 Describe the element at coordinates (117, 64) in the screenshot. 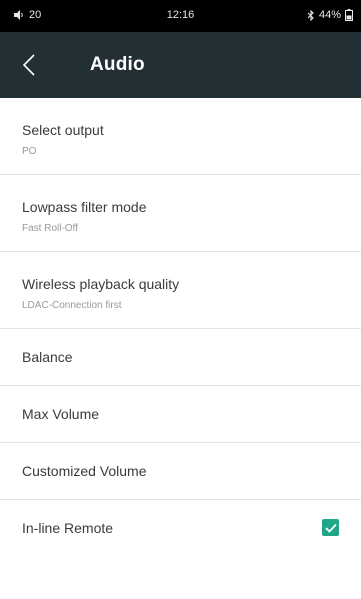

I see `page-title: Audio` at that location.